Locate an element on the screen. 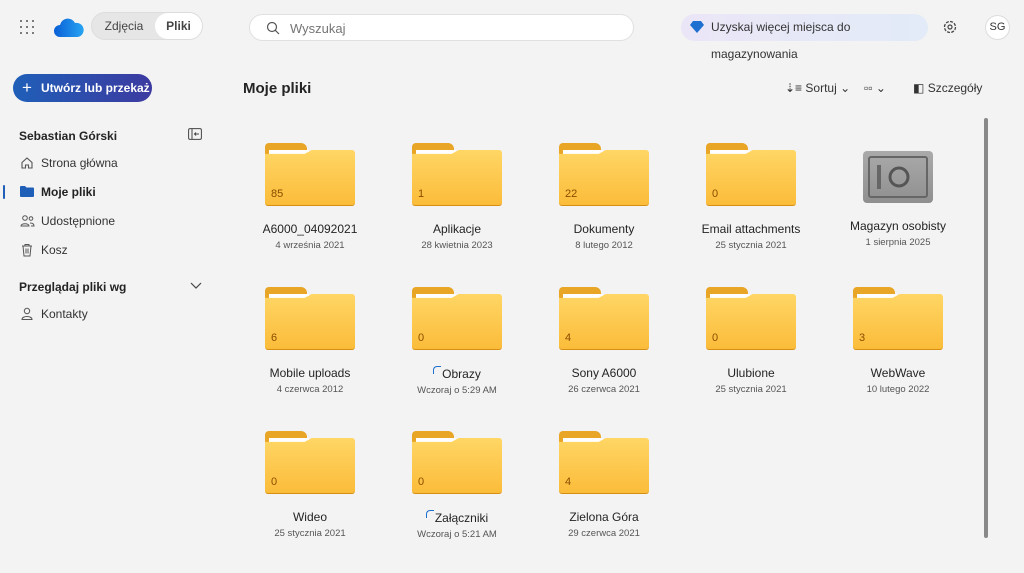 The image size is (1024, 573). vault-item: Magazyn osobisty 1 sierpnia 2025 is located at coordinates (898, 195).